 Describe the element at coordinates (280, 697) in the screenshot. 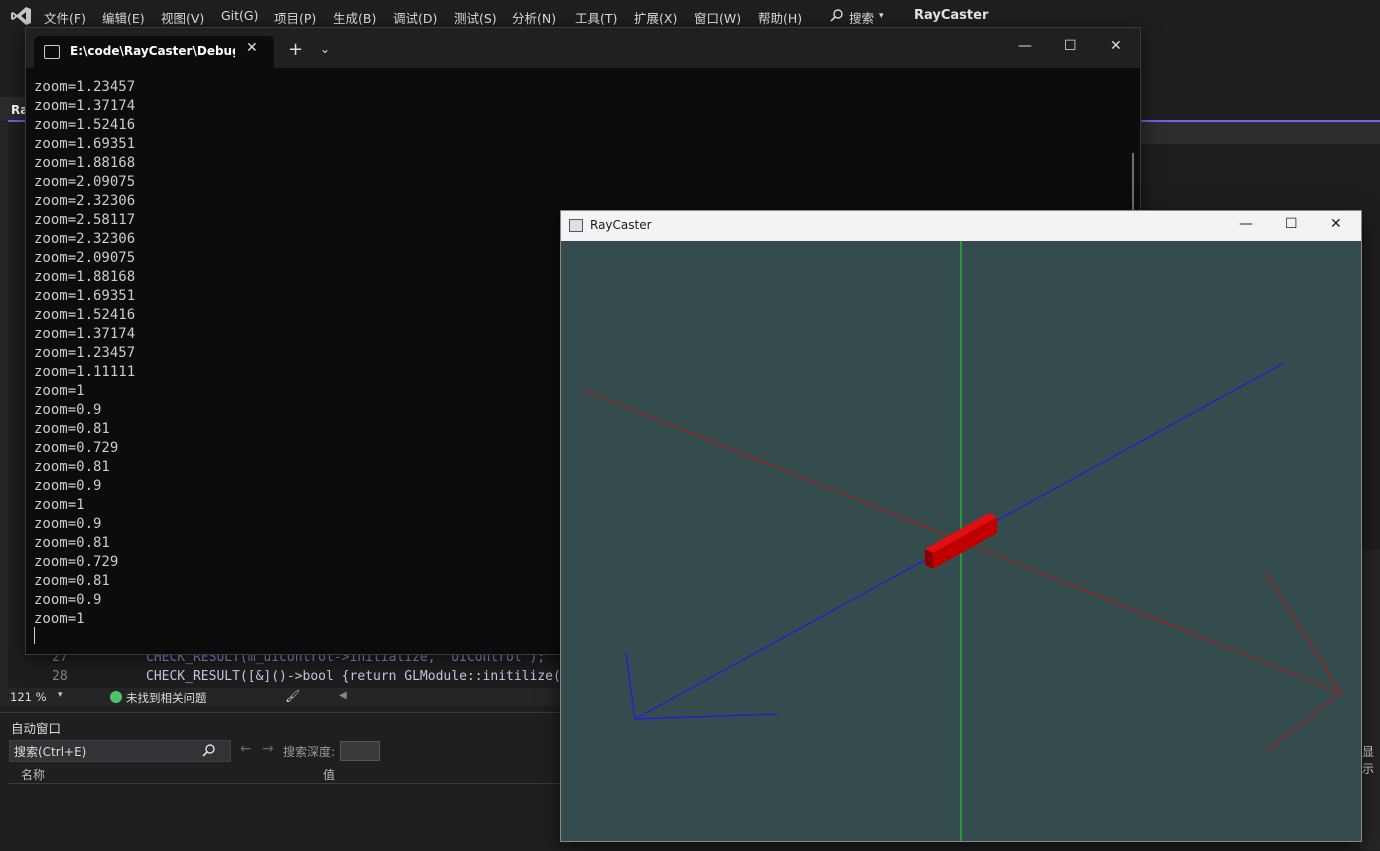

I see `editor-status-bar` at that location.